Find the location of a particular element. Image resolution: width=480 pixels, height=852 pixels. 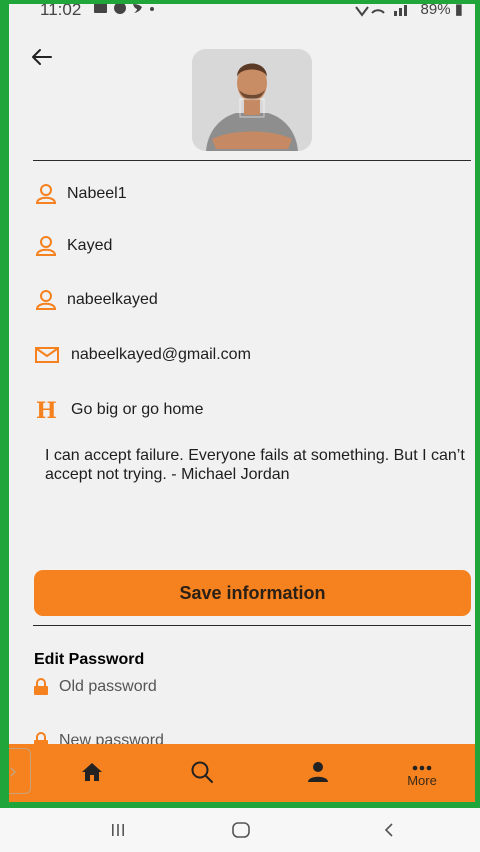

system-navigation-bar is located at coordinates (240, 830).